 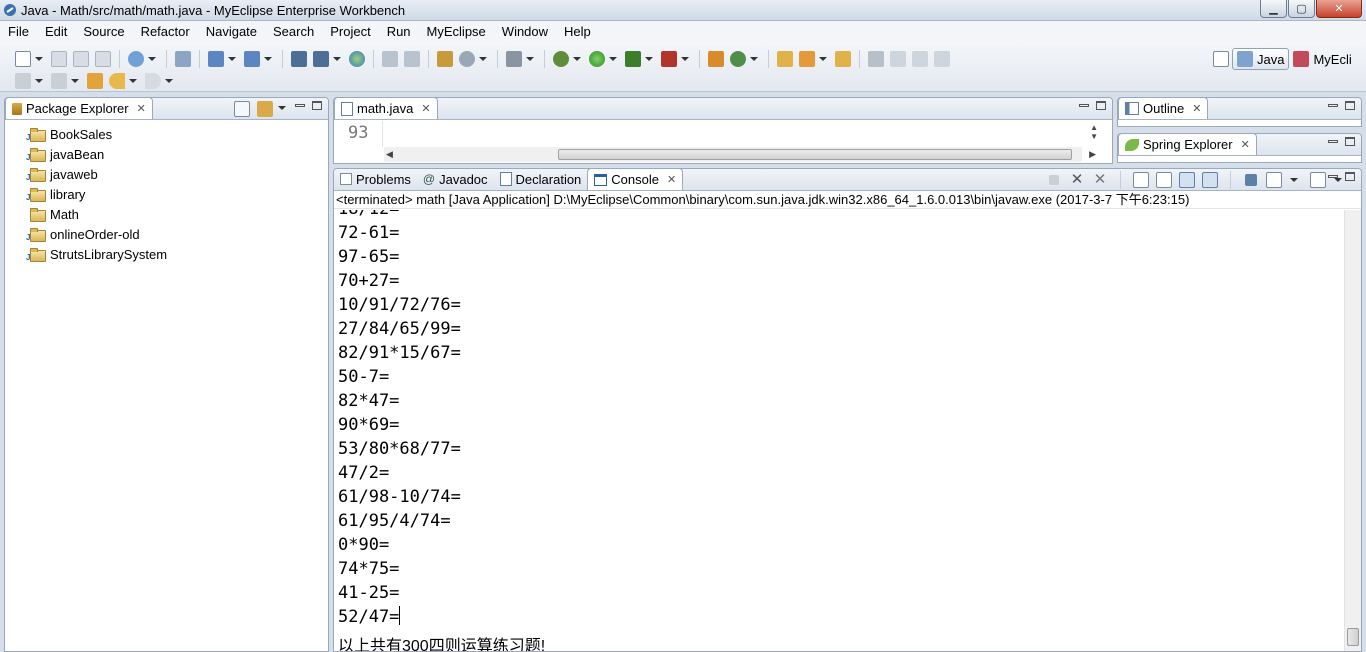 What do you see at coordinates (177, 234) in the screenshot?
I see `tree-item: J onlineOrder-old` at bounding box center [177, 234].